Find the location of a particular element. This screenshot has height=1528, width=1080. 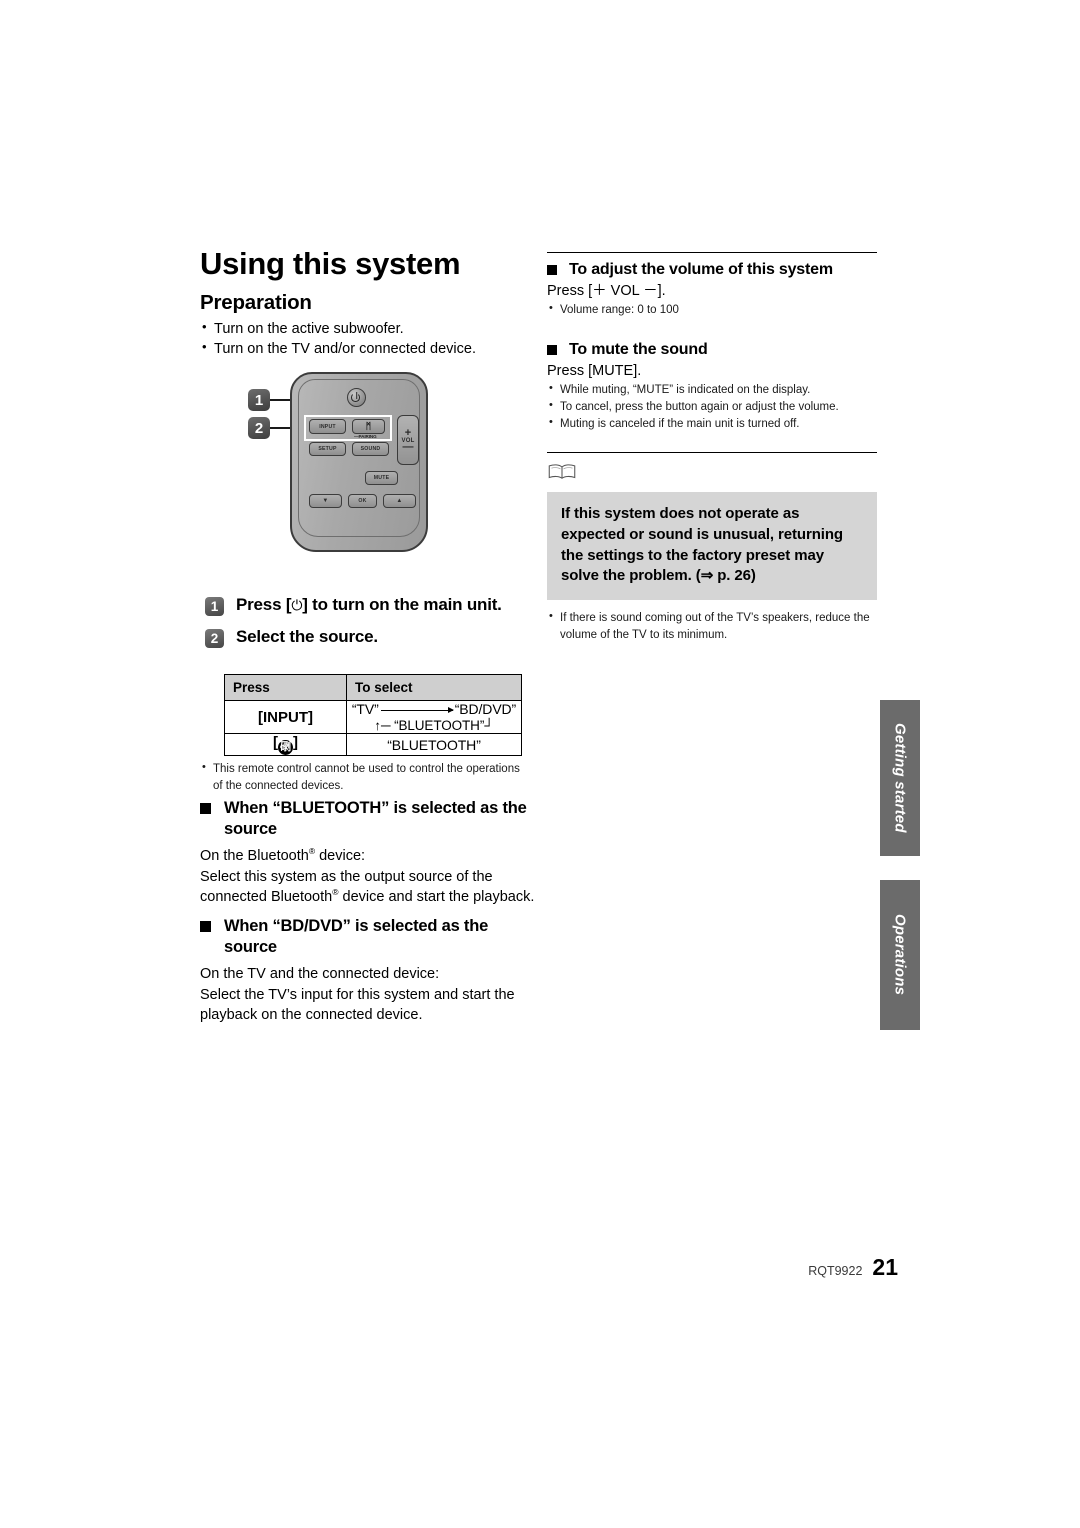

document-code: RQT9922 is located at coordinates (835, 1271).